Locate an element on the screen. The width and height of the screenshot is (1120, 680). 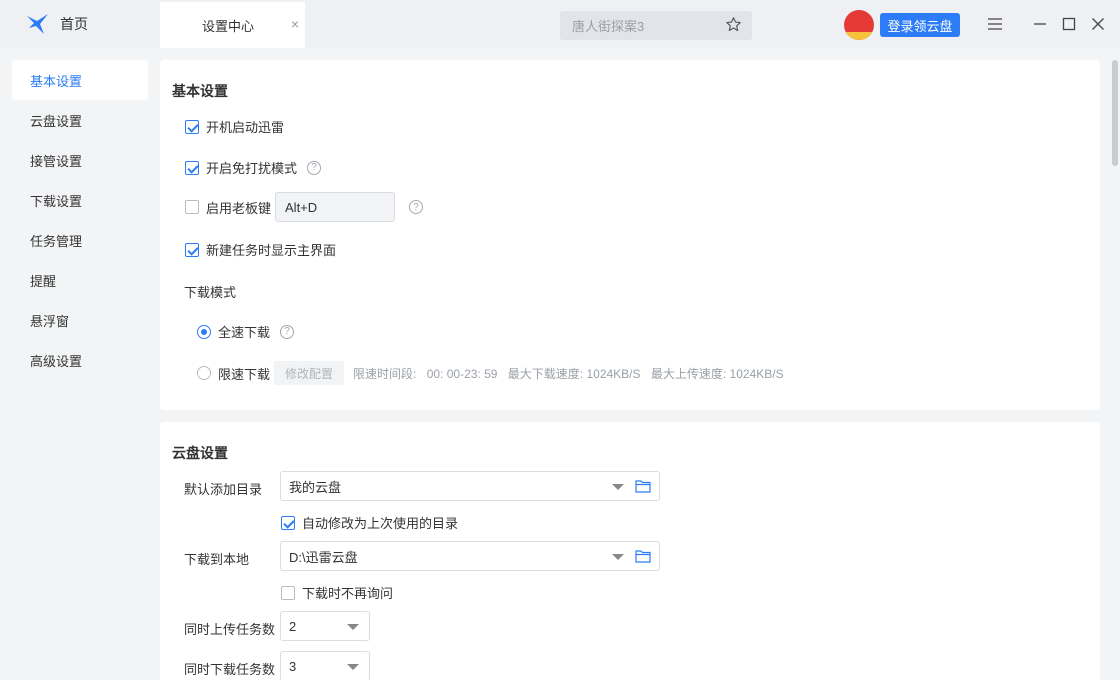
scrollbar-thumb is located at coordinates (1115, 113).